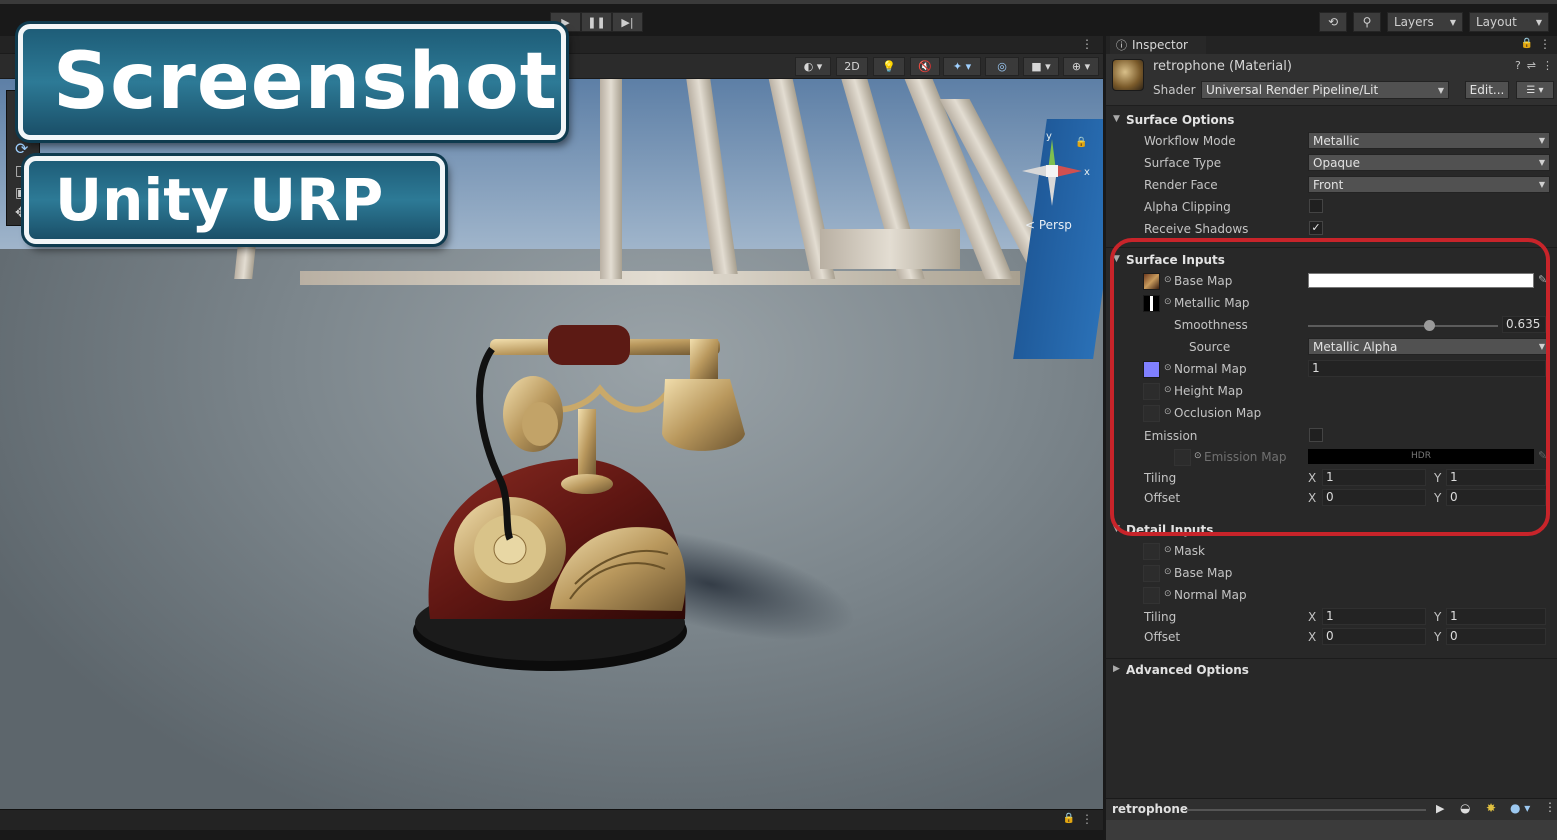  I want to click on detail-mask-label: Mask, so click(1189, 551).